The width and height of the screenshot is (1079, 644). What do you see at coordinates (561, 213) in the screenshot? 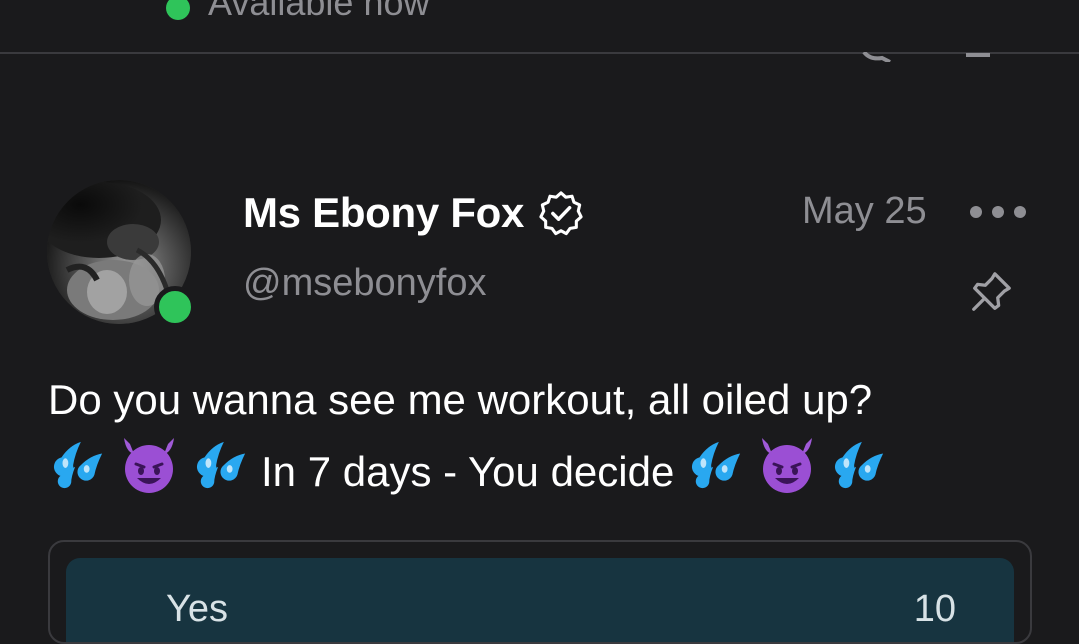
I see `verified-badge-icon` at bounding box center [561, 213].